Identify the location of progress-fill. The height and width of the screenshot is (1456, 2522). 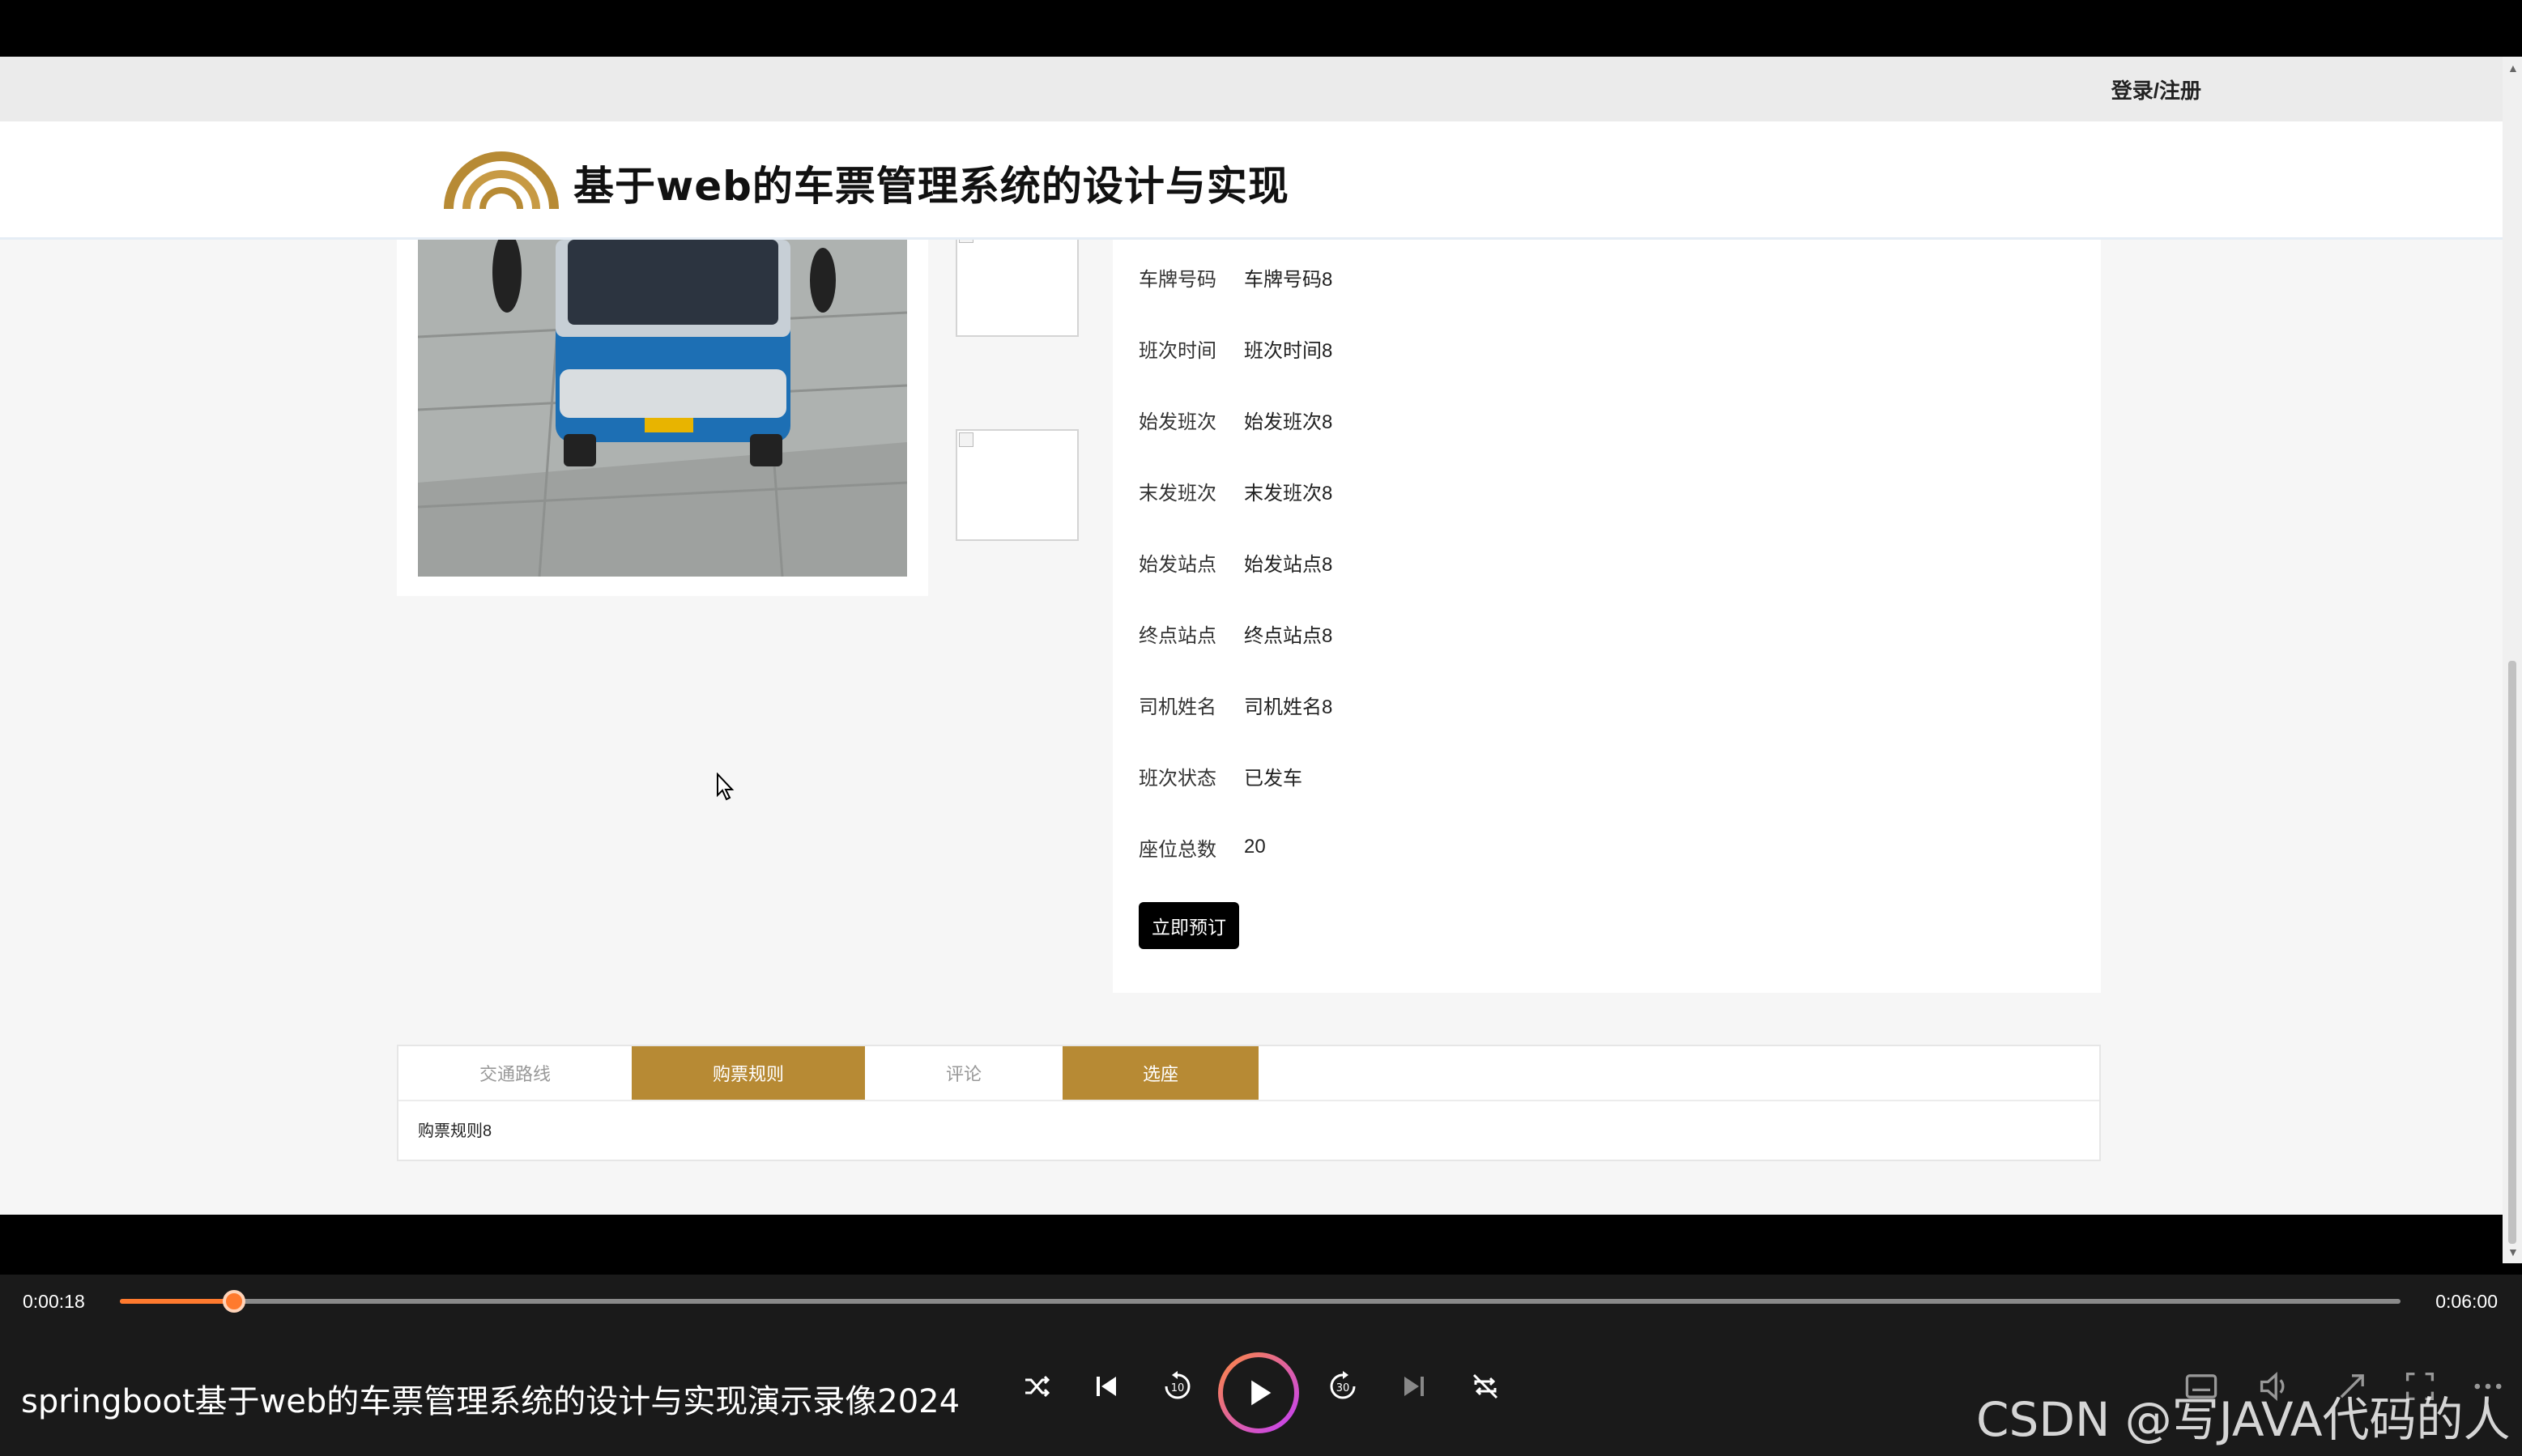
(177, 1301).